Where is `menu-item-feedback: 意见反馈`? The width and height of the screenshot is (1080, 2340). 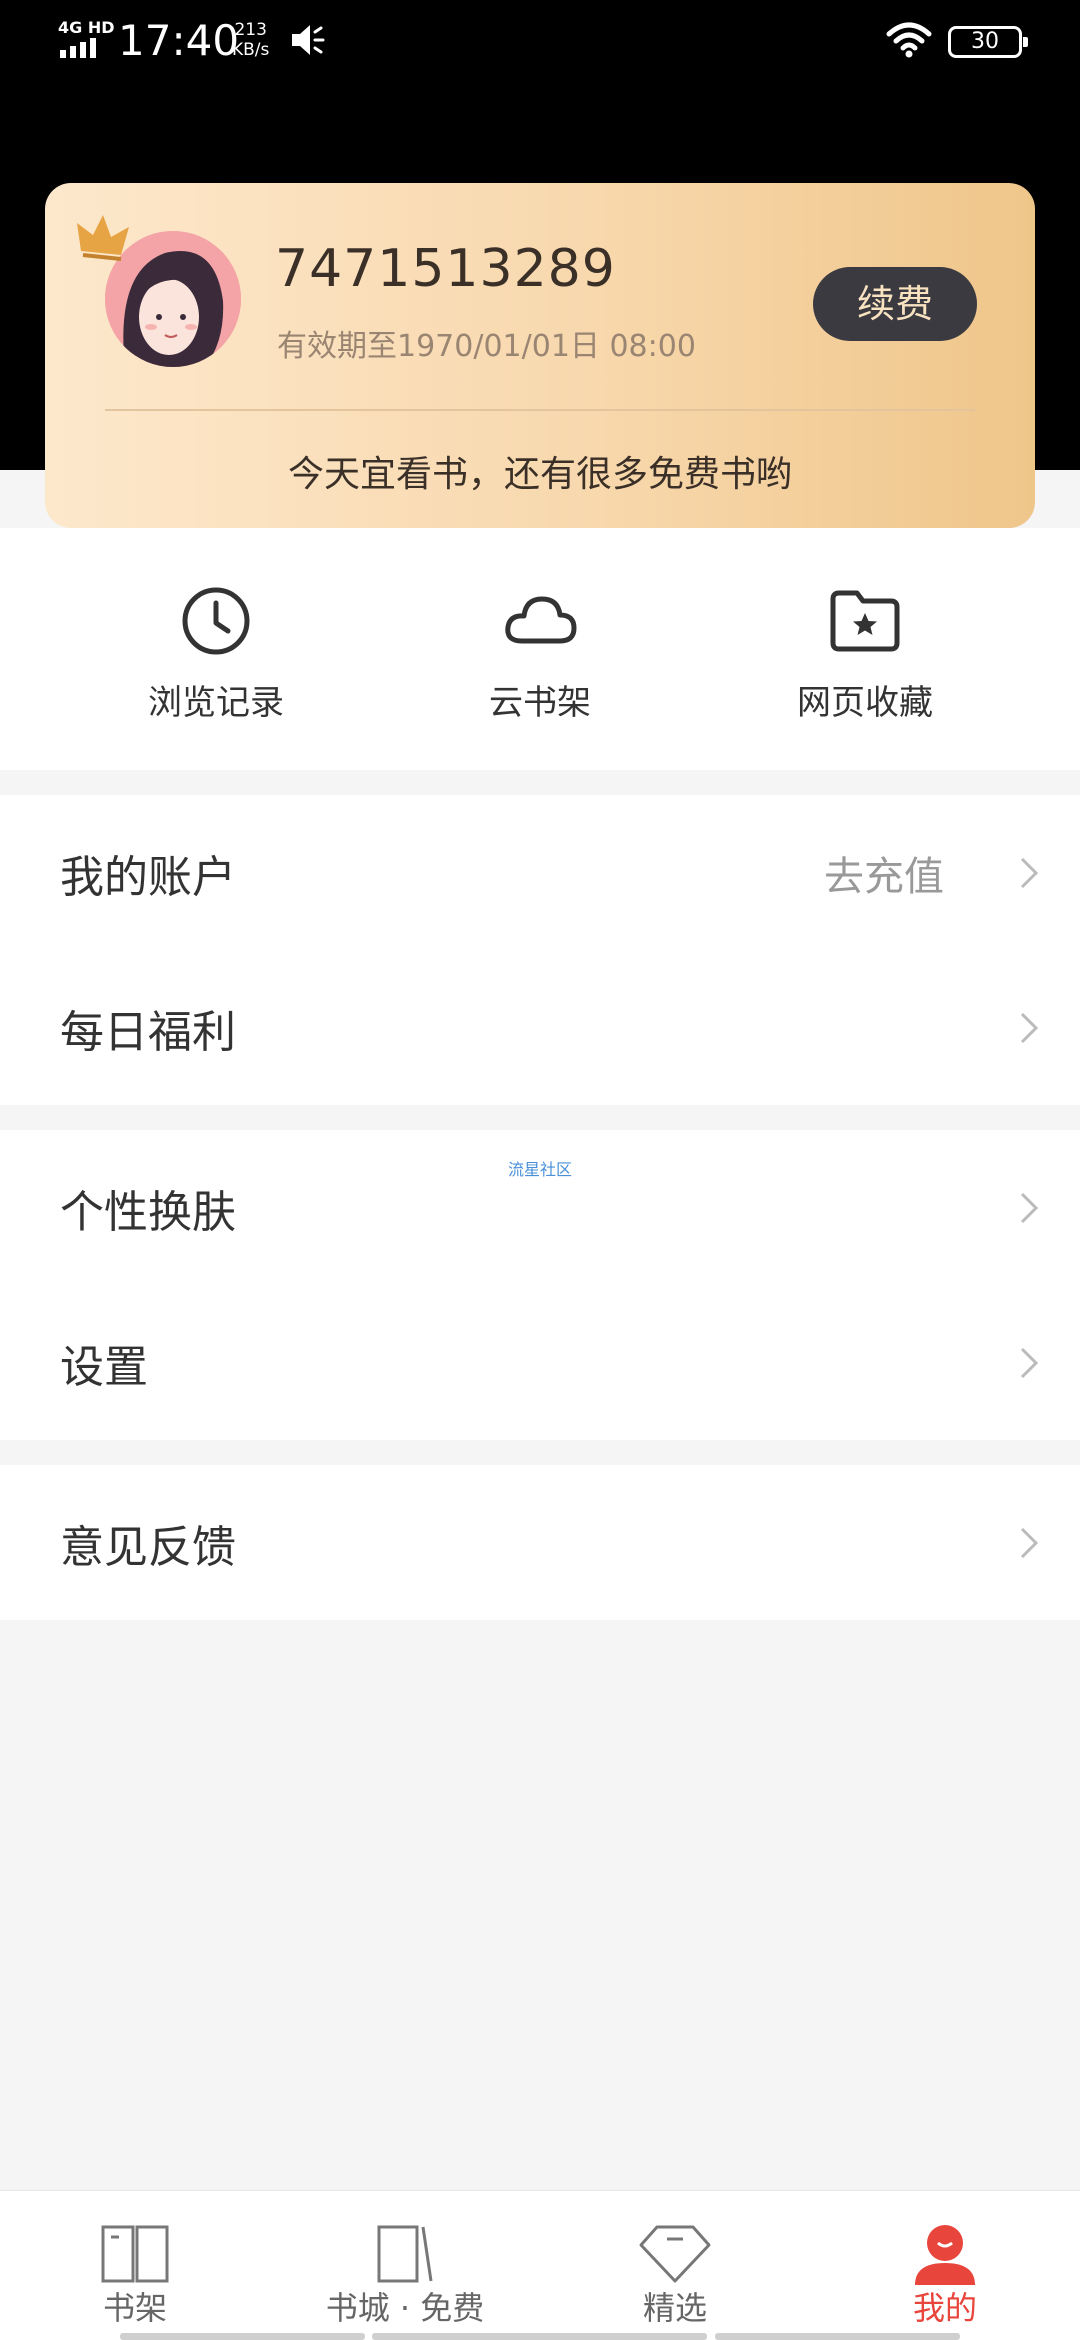 menu-item-feedback: 意见反馈 is located at coordinates (540, 1542).